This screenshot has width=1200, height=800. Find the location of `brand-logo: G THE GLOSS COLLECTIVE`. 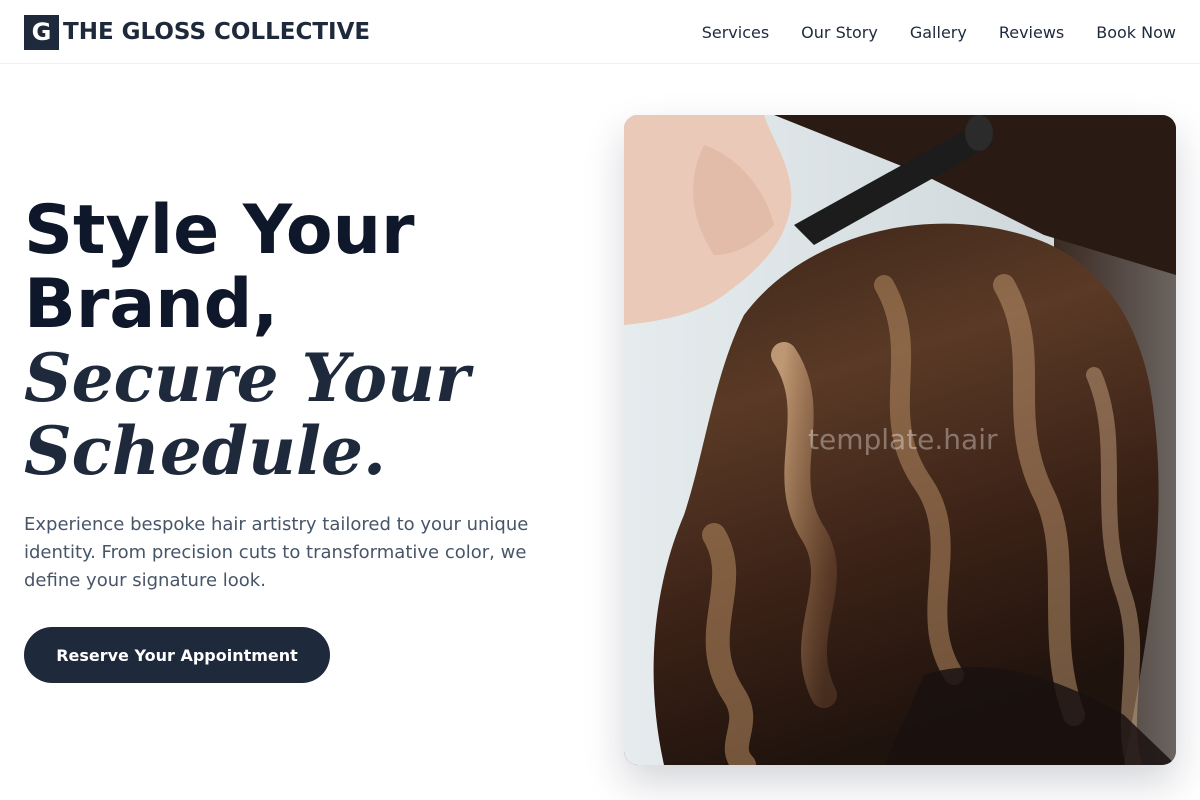

brand-logo: G THE GLOSS COLLECTIVE is located at coordinates (197, 32).